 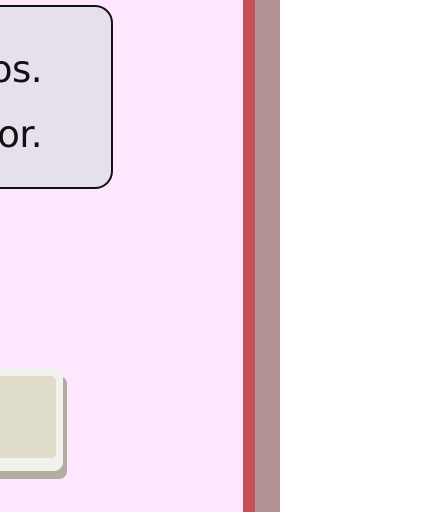 I want to click on panel-border-red, so click(x=249, y=256).